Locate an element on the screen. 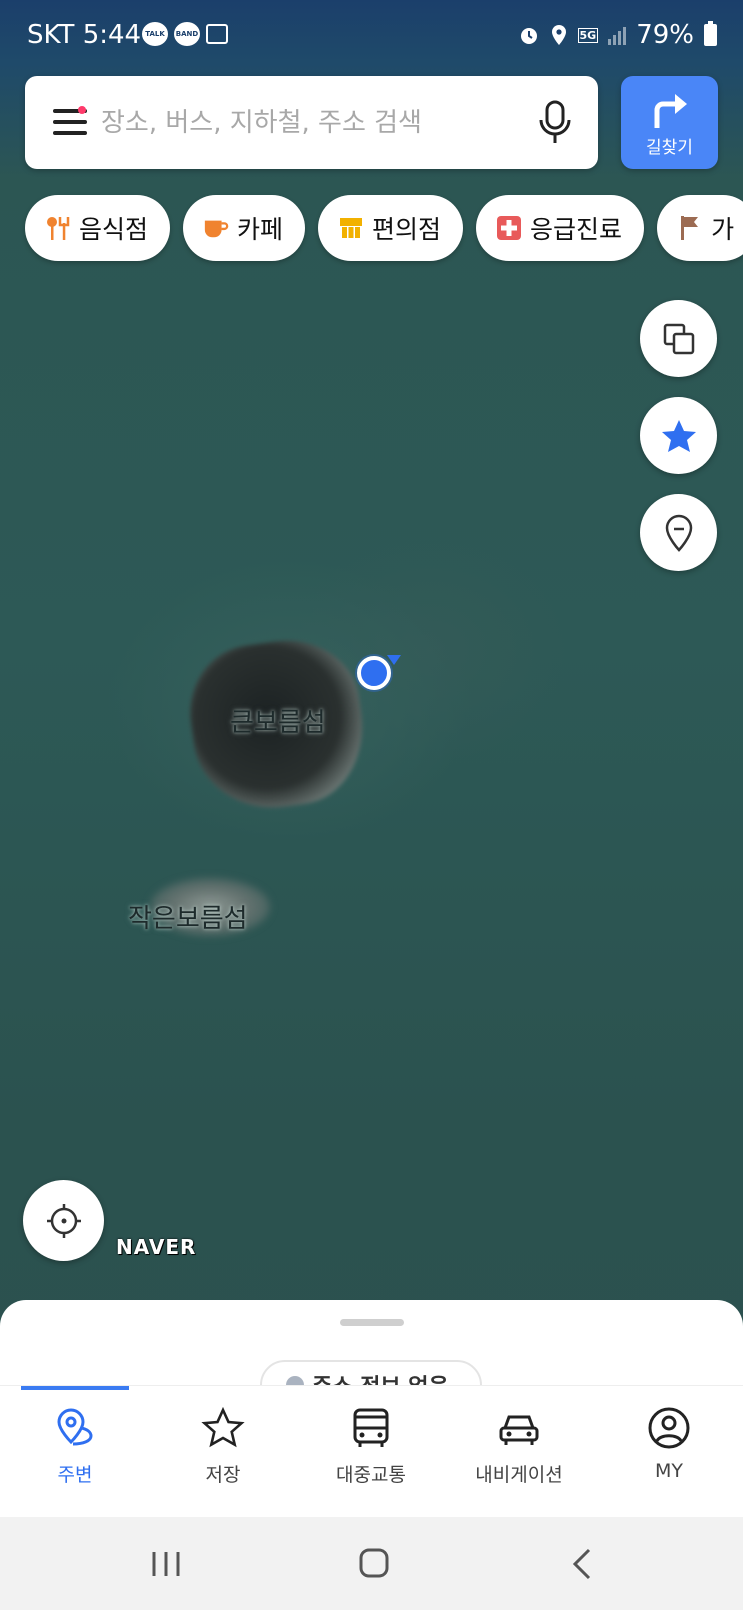  tab-label: 내비게이션 is located at coordinates (519, 1475).